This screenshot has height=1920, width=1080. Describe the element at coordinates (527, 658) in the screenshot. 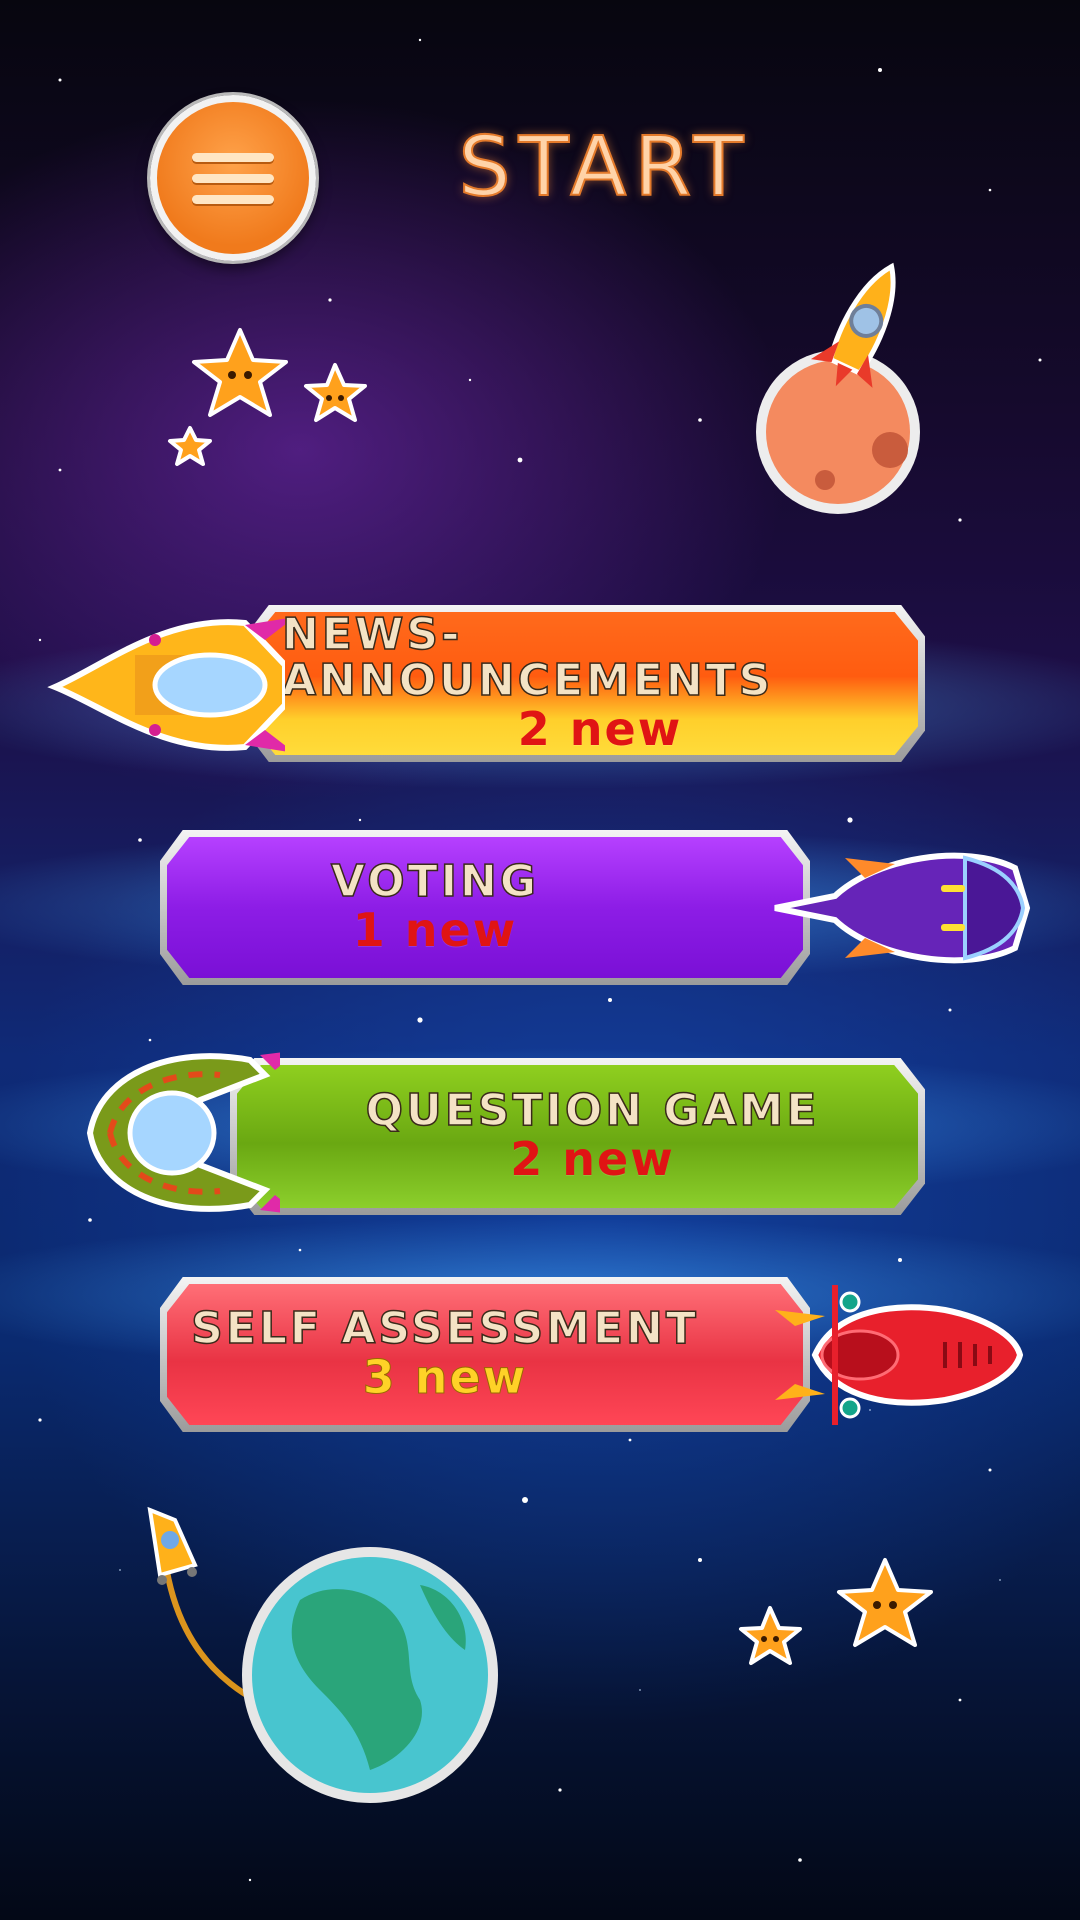

I see `news-announcements-title: NEWS-ANNOUNCEMENTS` at that location.